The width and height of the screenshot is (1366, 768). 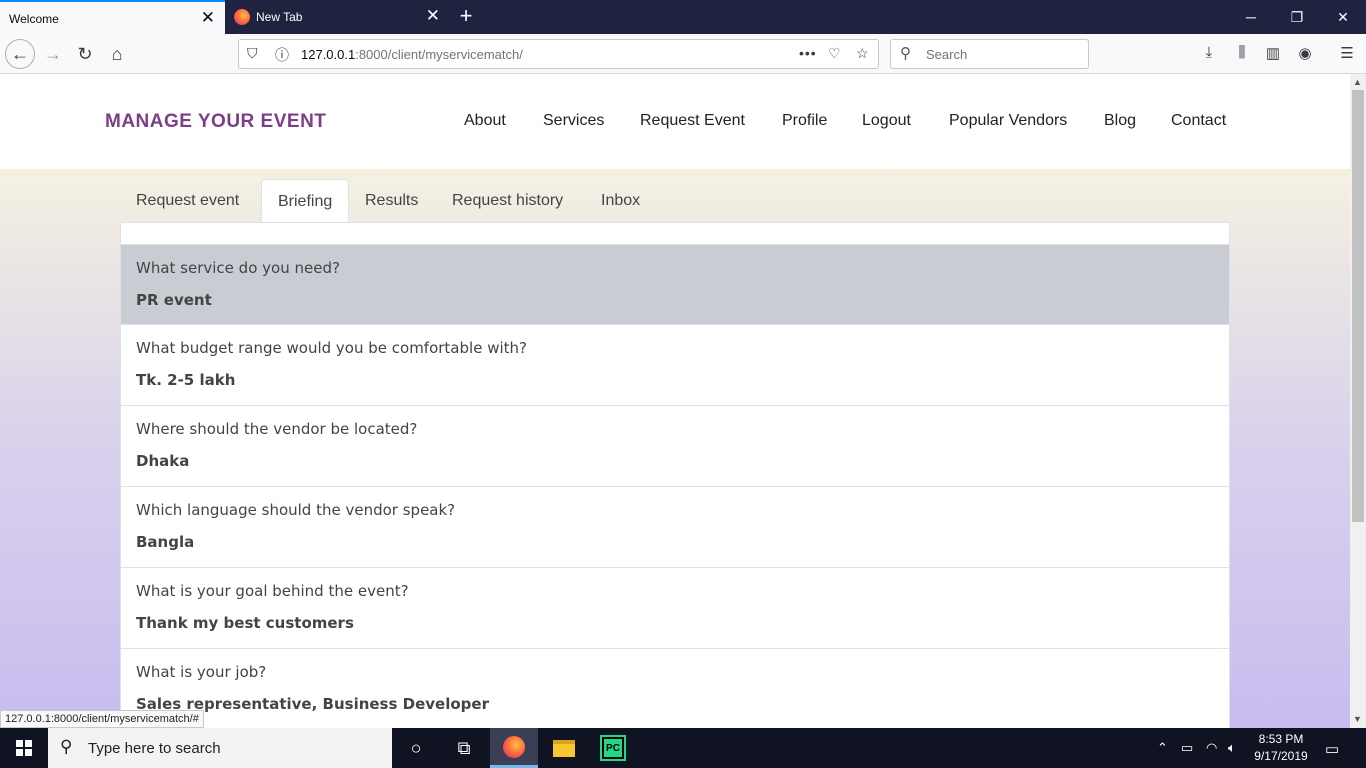 I want to click on tab-title: Welcome, so click(x=34, y=19).